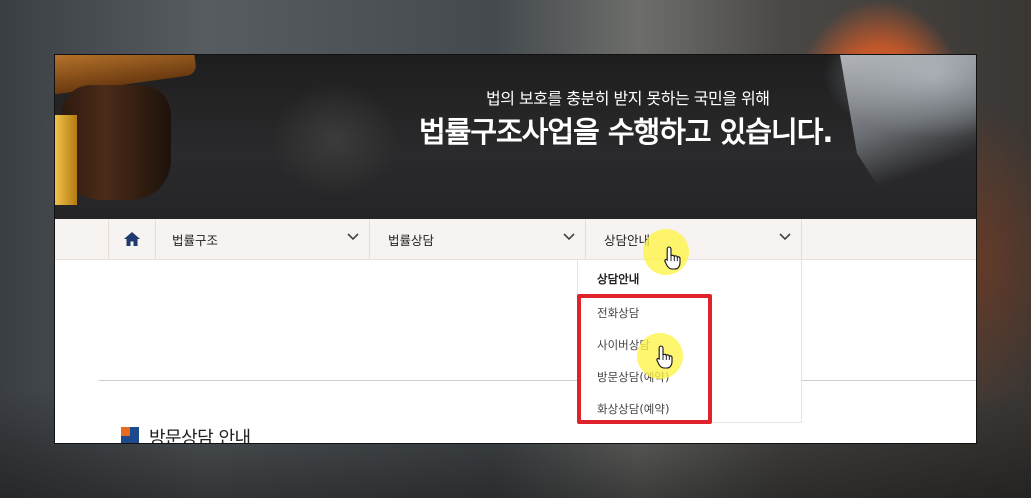 The width and height of the screenshot is (1031, 498). Describe the element at coordinates (262, 239) in the screenshot. I see `nav-dropdown-legal-aid: 법률구조` at that location.